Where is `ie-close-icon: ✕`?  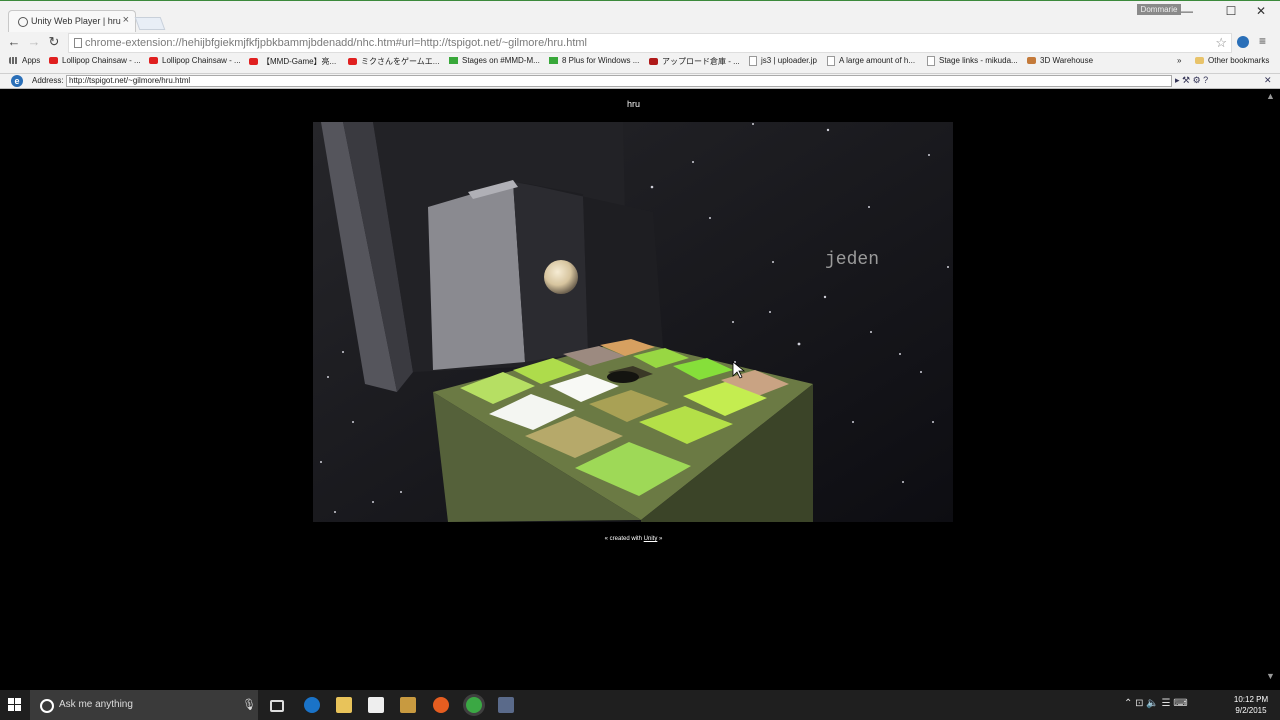 ie-close-icon: ✕ is located at coordinates (1268, 80).